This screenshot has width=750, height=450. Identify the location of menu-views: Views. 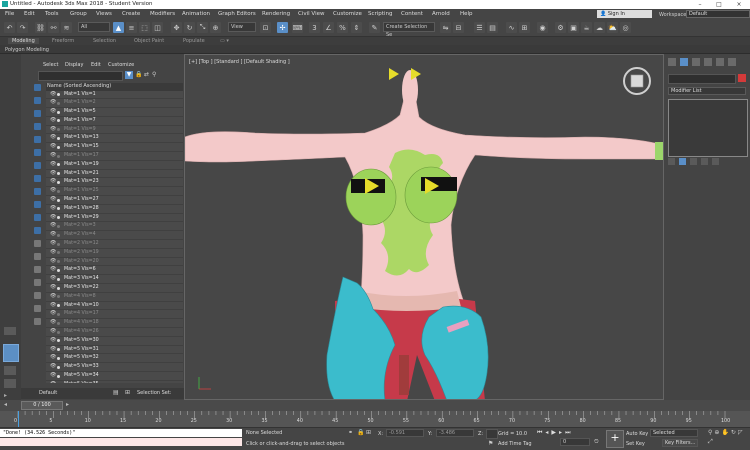
(104, 14).